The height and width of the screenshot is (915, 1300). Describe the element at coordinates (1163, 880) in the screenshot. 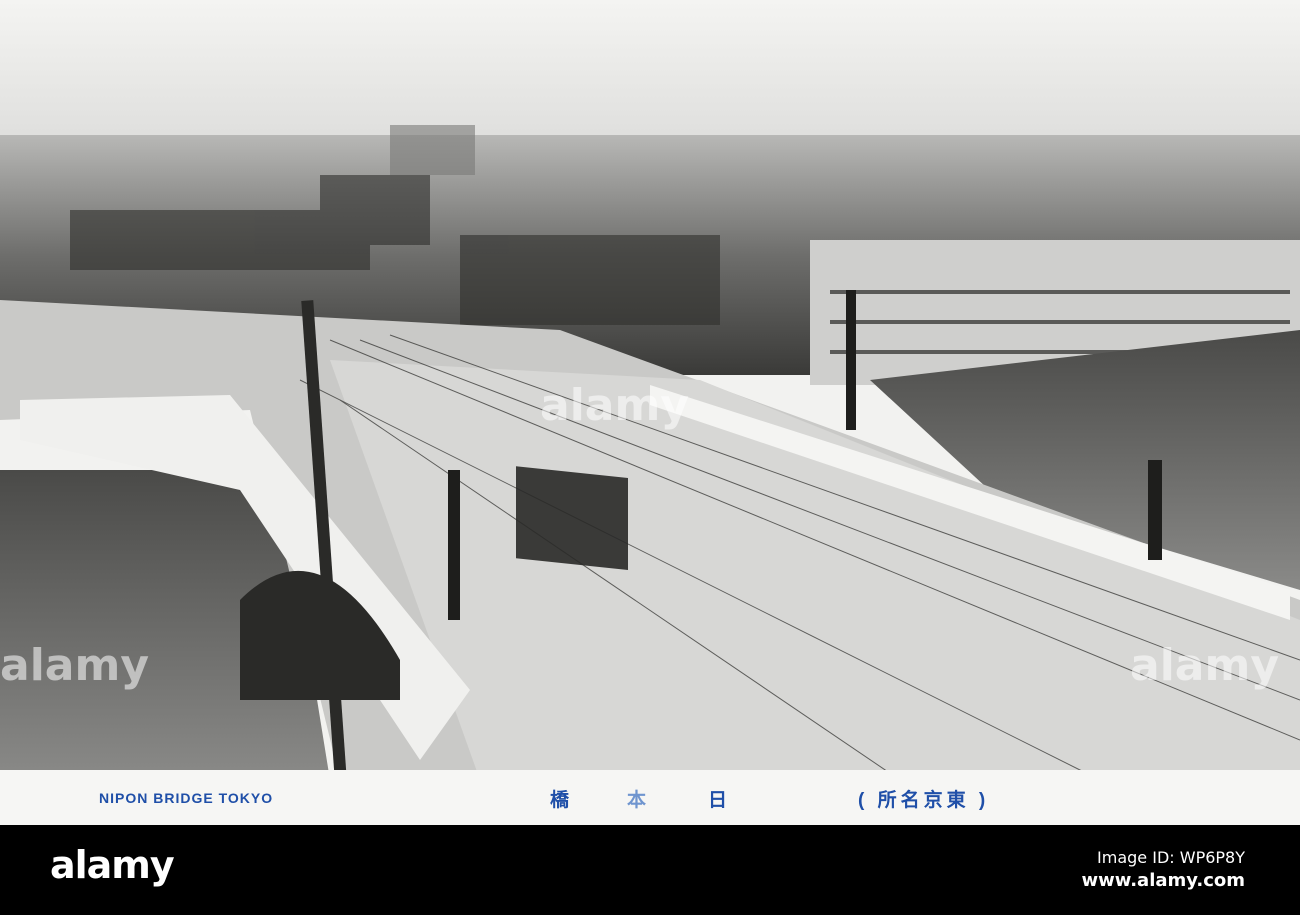

I see `site-link: www.alamy.com` at that location.